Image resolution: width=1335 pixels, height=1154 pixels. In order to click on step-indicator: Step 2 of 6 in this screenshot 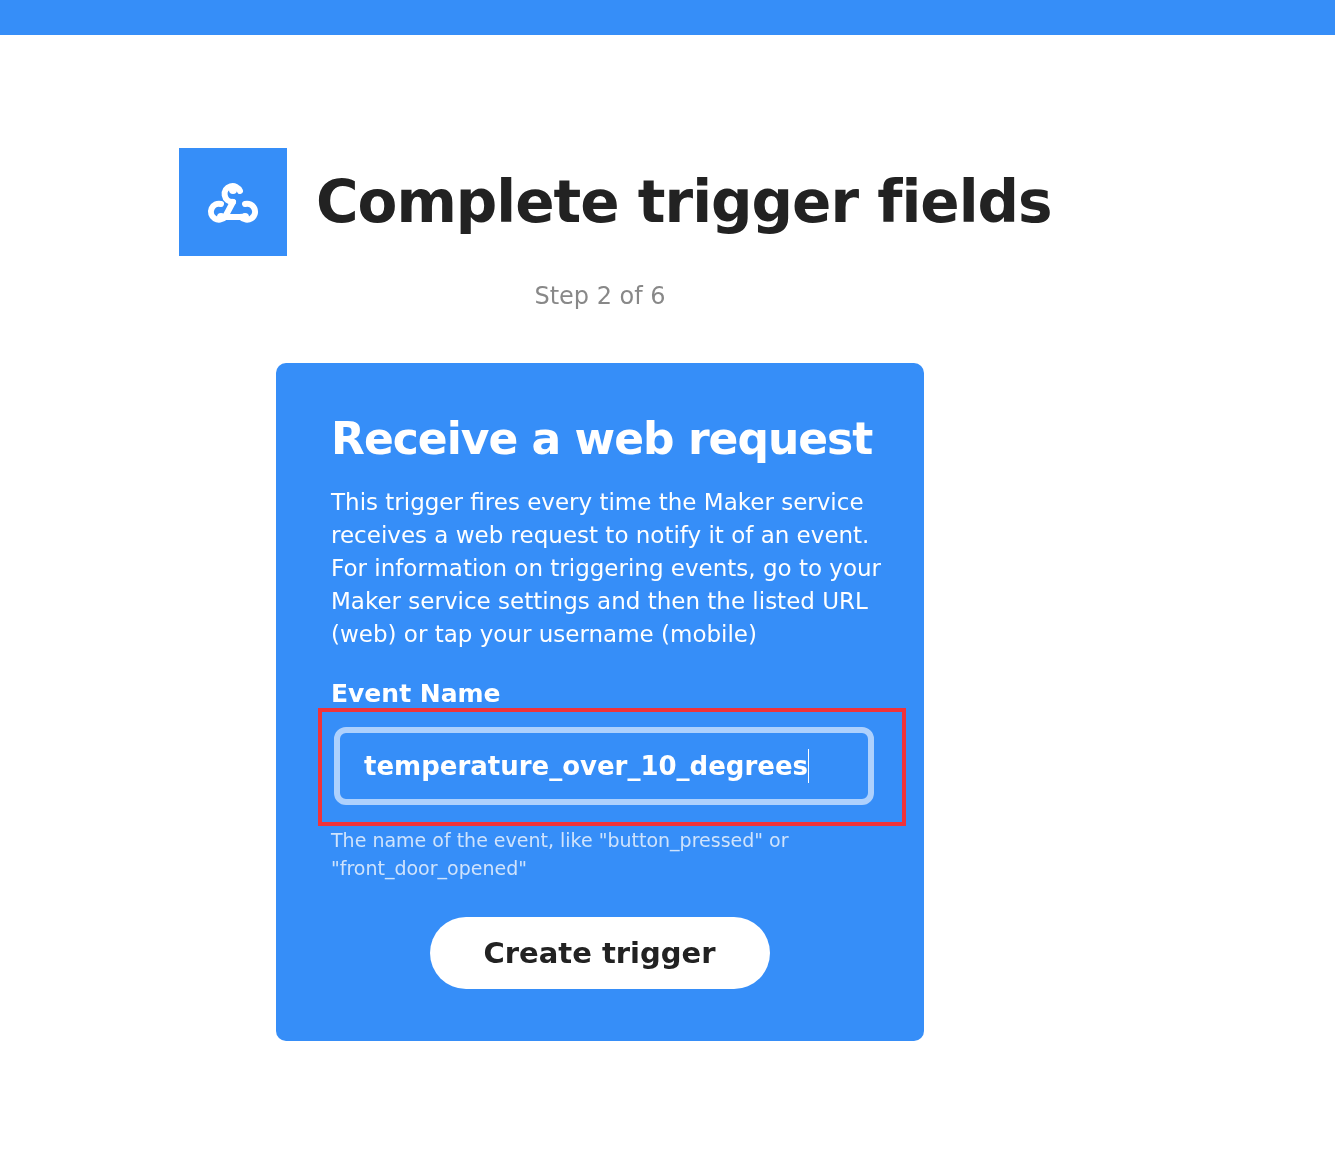, I will do `click(600, 296)`.